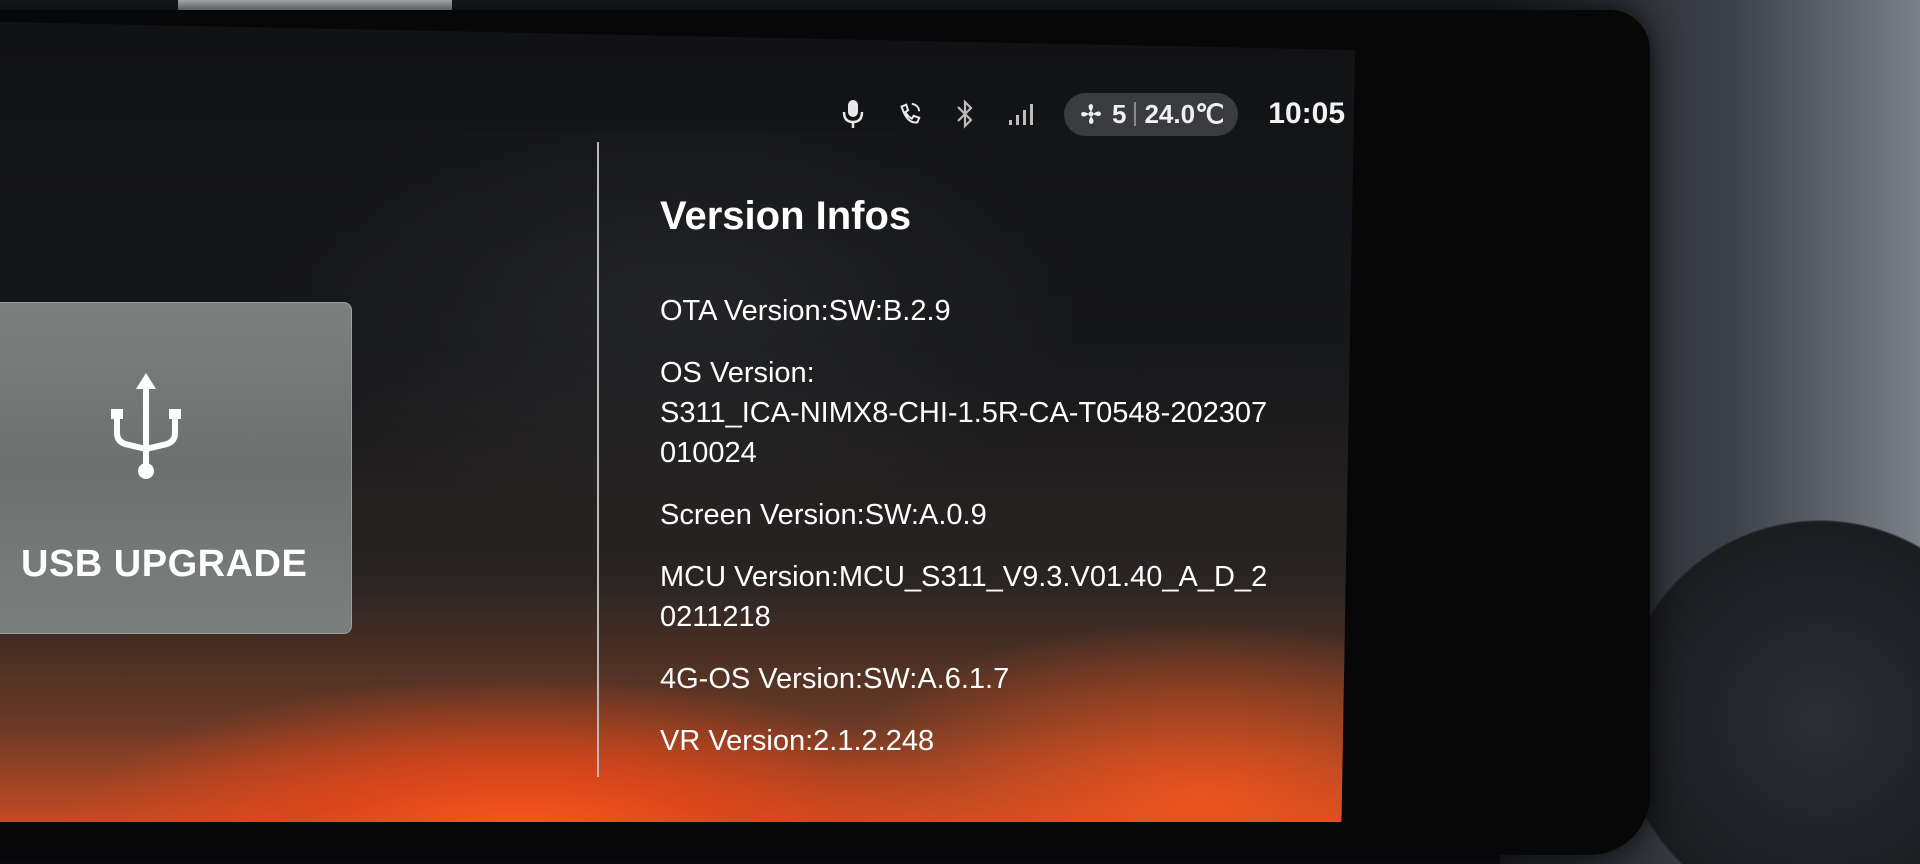 The width and height of the screenshot is (1920, 864). I want to click on cabin-temperature: 24.0℃, so click(1184, 113).